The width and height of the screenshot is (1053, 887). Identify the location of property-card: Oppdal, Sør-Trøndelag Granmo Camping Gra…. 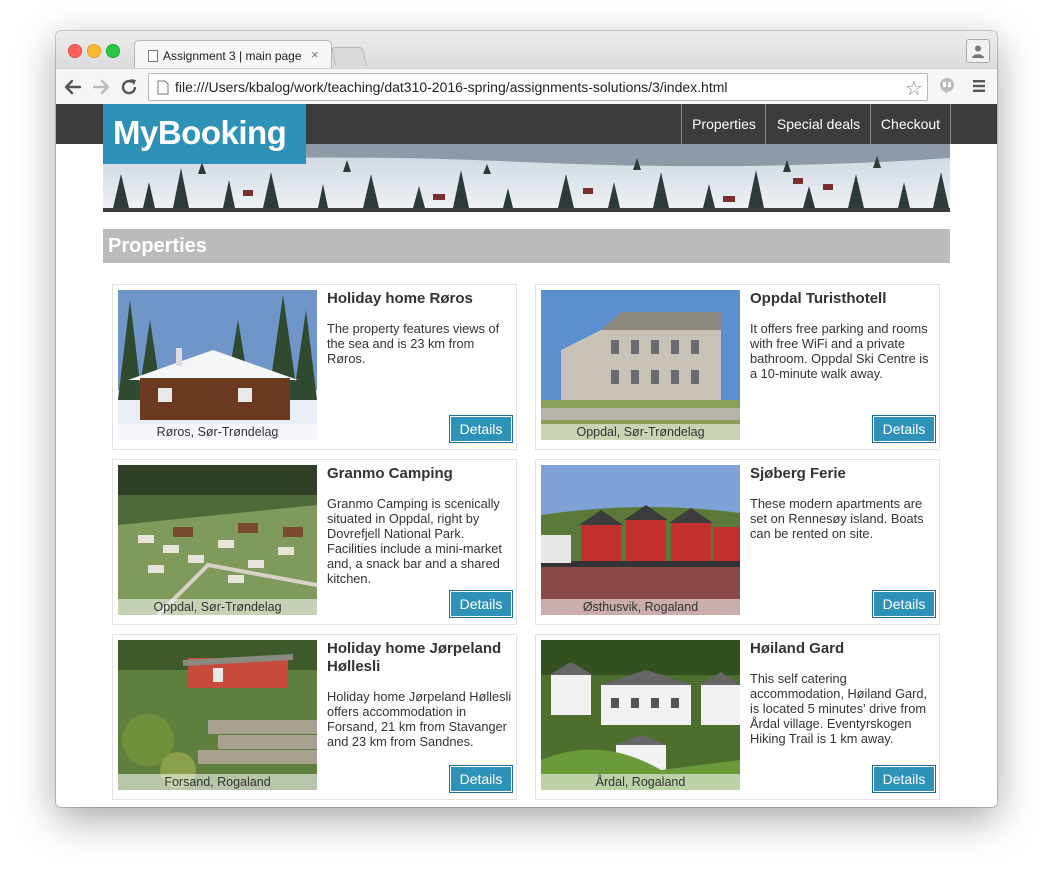
(314, 542).